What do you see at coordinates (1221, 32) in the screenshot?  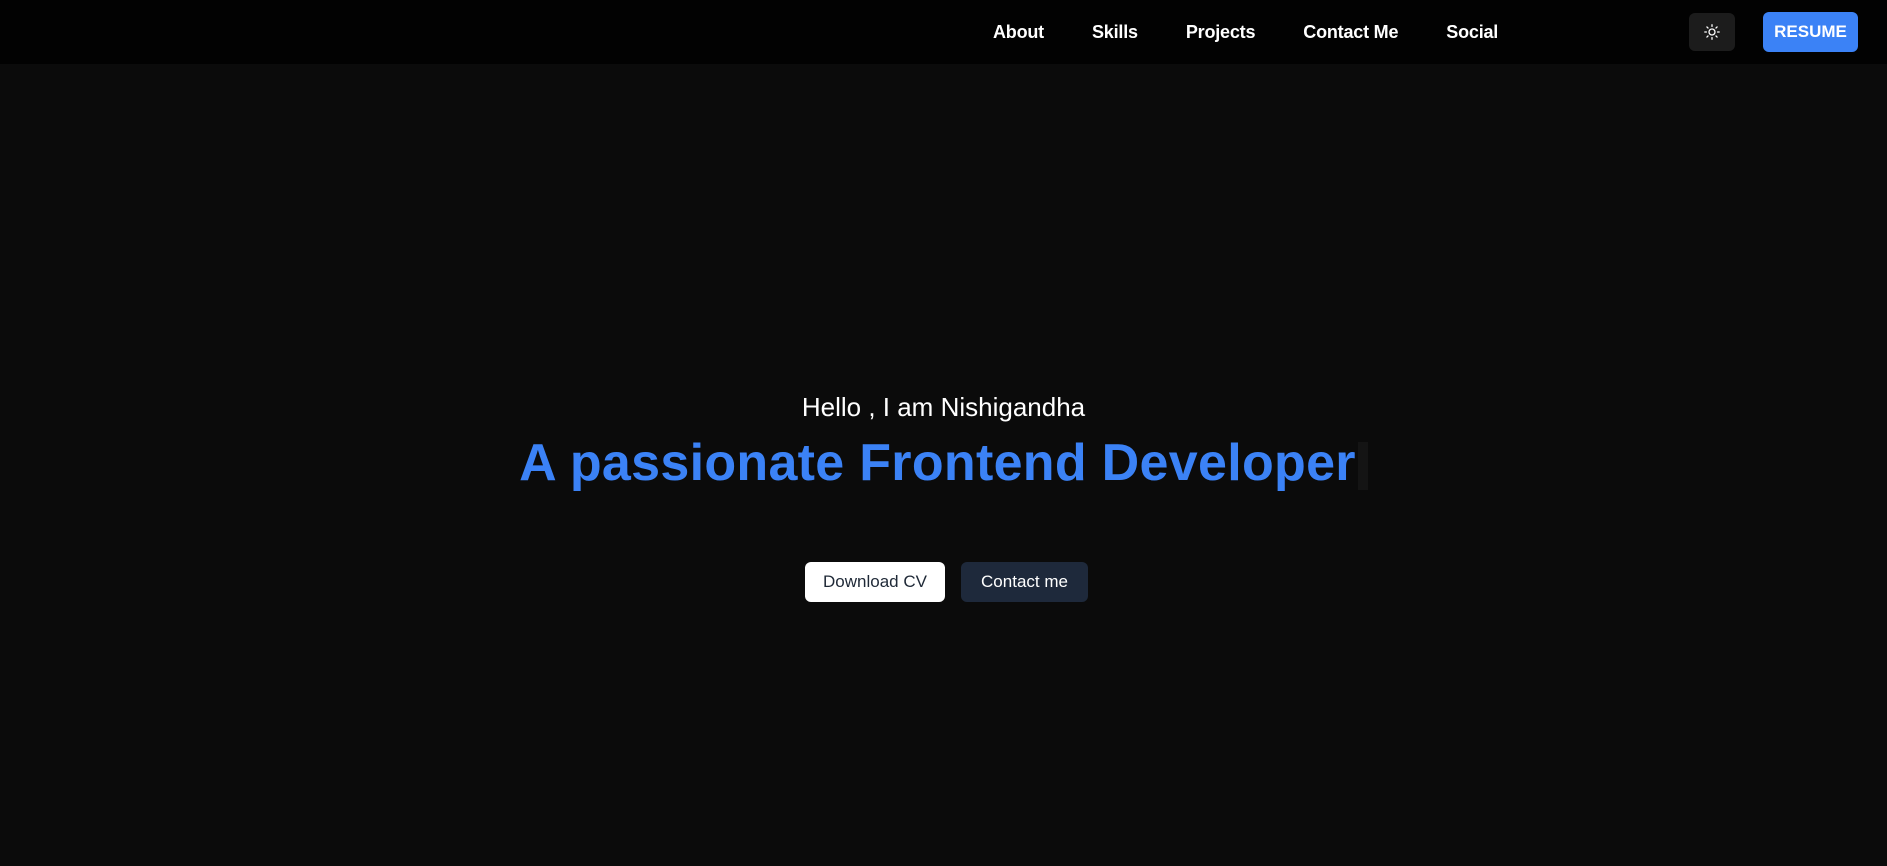 I see `nav-link-projects: Projects` at bounding box center [1221, 32].